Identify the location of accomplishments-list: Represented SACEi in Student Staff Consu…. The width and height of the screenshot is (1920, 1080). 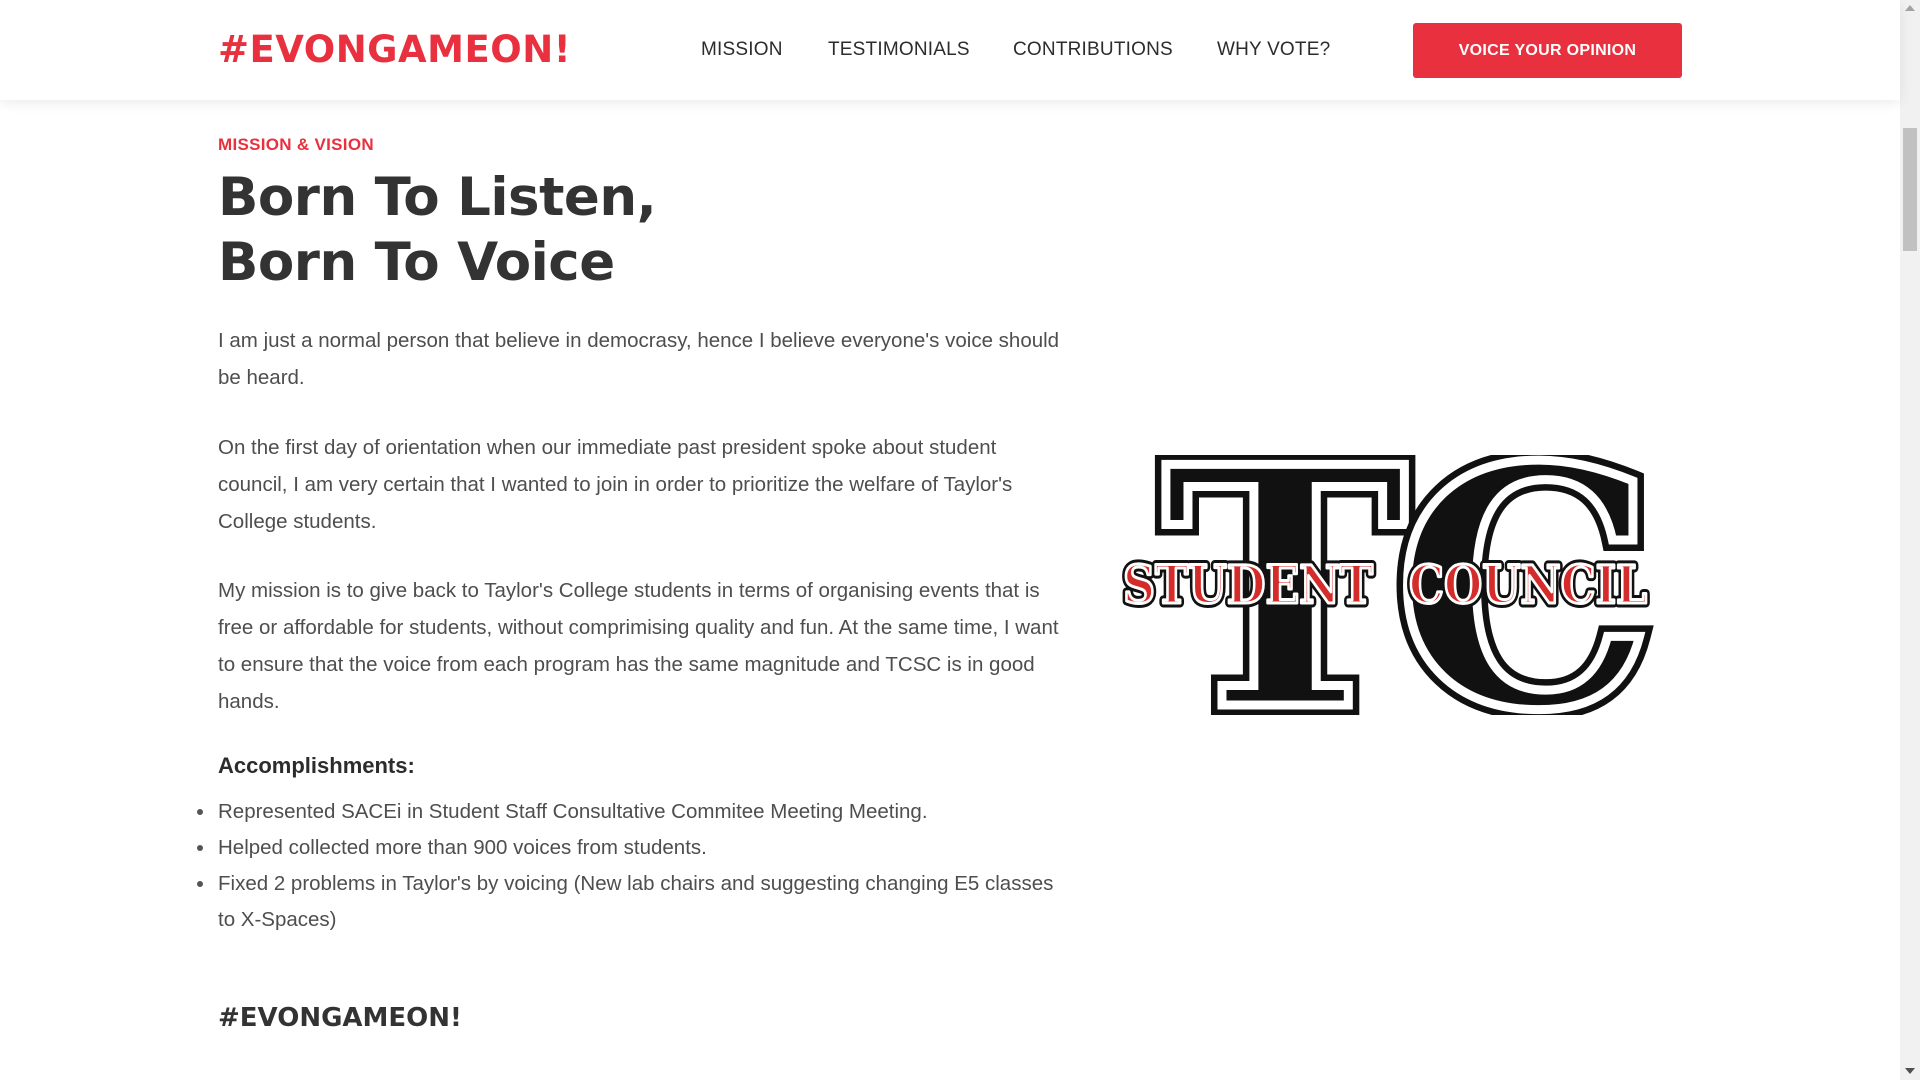
(632, 866).